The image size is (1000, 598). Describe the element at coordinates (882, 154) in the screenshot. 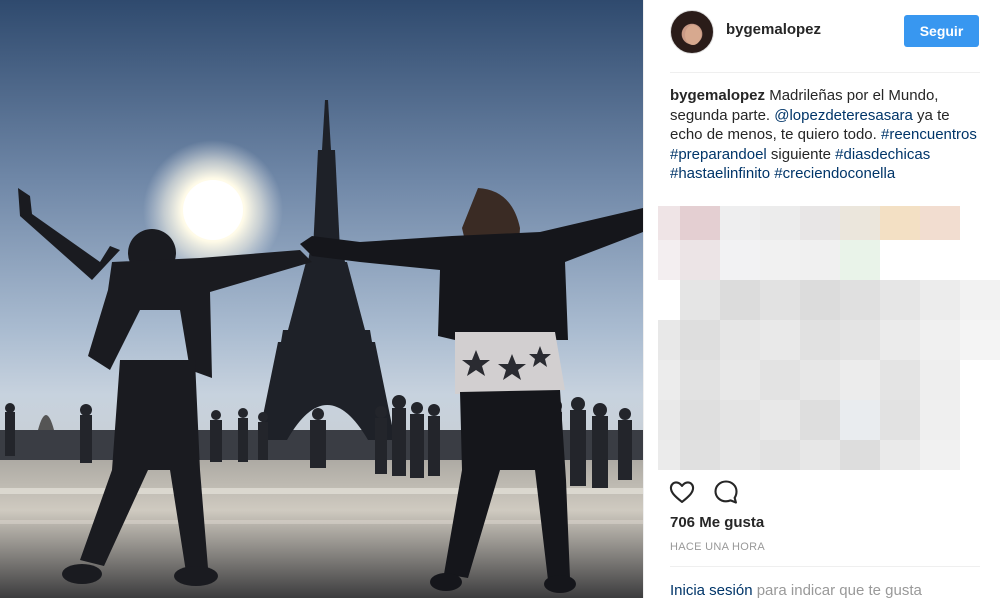

I see `hashtag-link: #diasdechicas` at that location.